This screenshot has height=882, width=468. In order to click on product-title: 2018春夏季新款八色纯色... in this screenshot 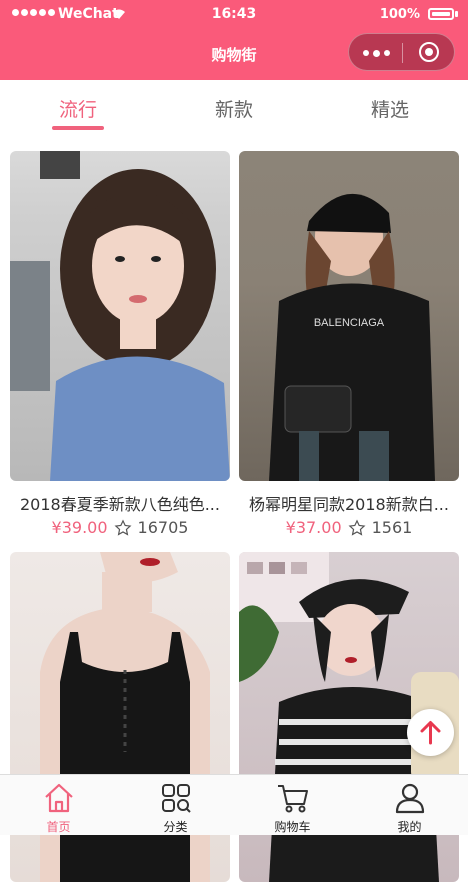, I will do `click(120, 504)`.